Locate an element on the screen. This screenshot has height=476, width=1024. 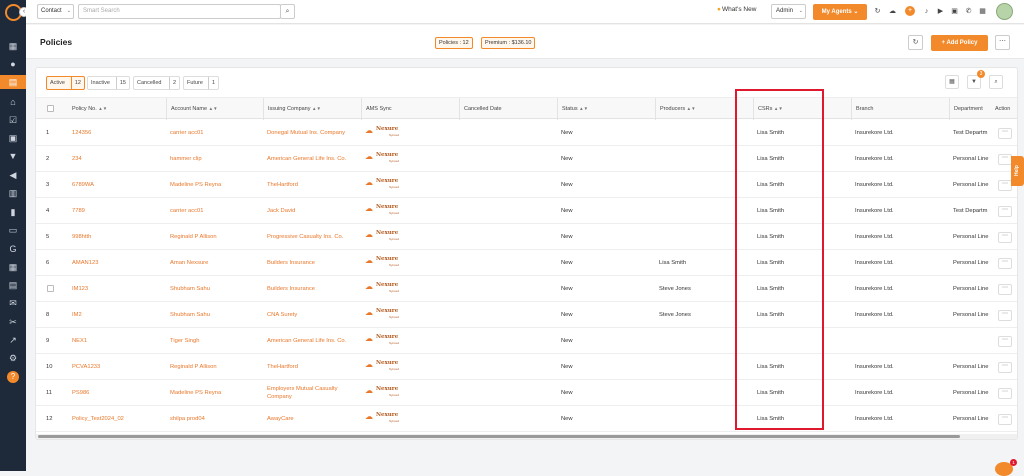
policy-number-link: IM2 is located at coordinates (77, 315).